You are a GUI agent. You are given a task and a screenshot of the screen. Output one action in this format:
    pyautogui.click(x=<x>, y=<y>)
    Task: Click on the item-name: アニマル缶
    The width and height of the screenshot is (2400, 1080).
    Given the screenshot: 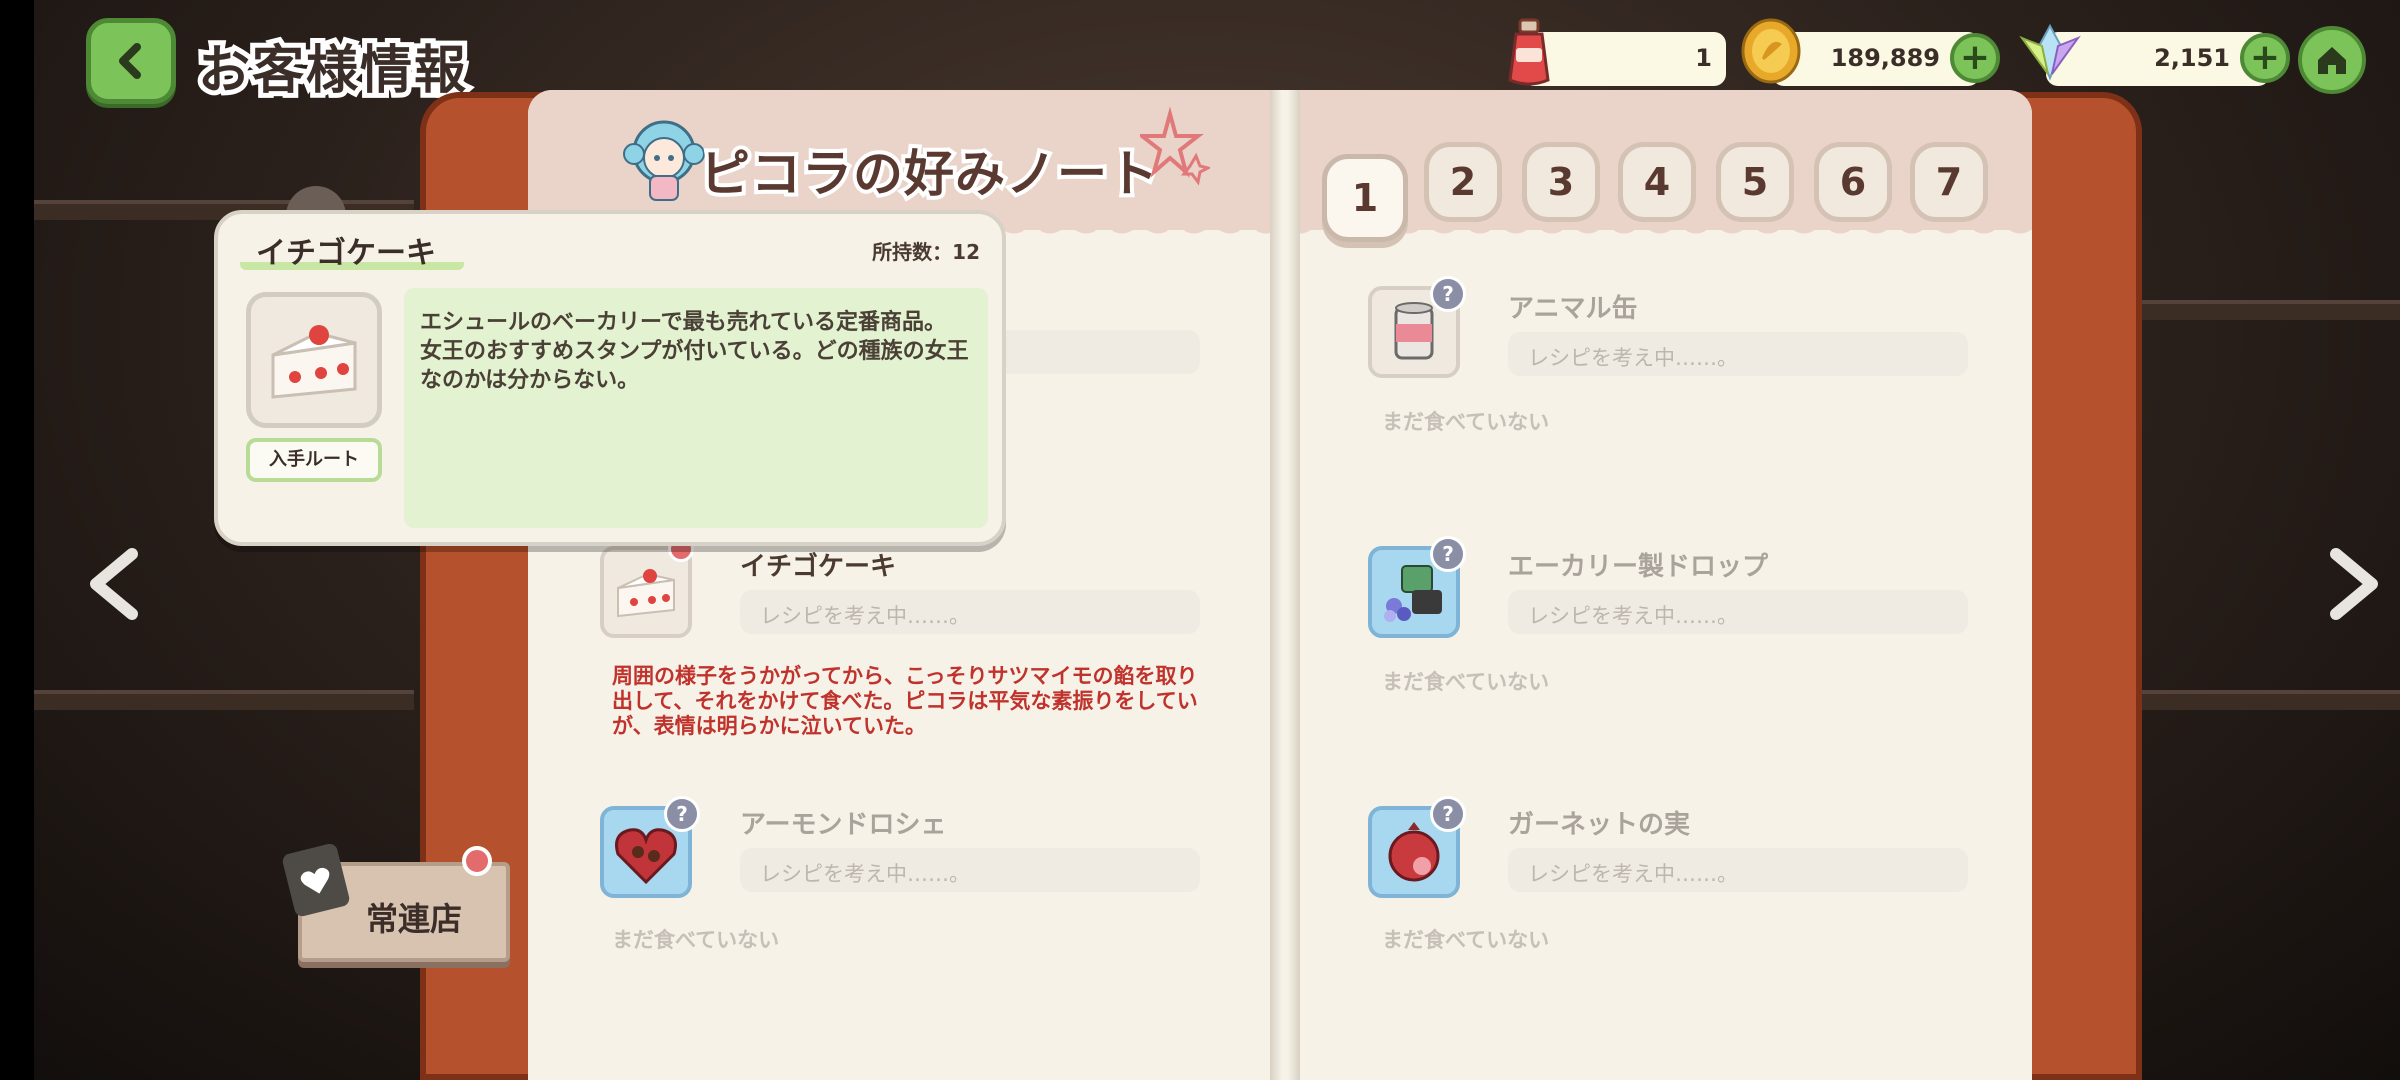 What is the action you would take?
    pyautogui.click(x=1573, y=309)
    